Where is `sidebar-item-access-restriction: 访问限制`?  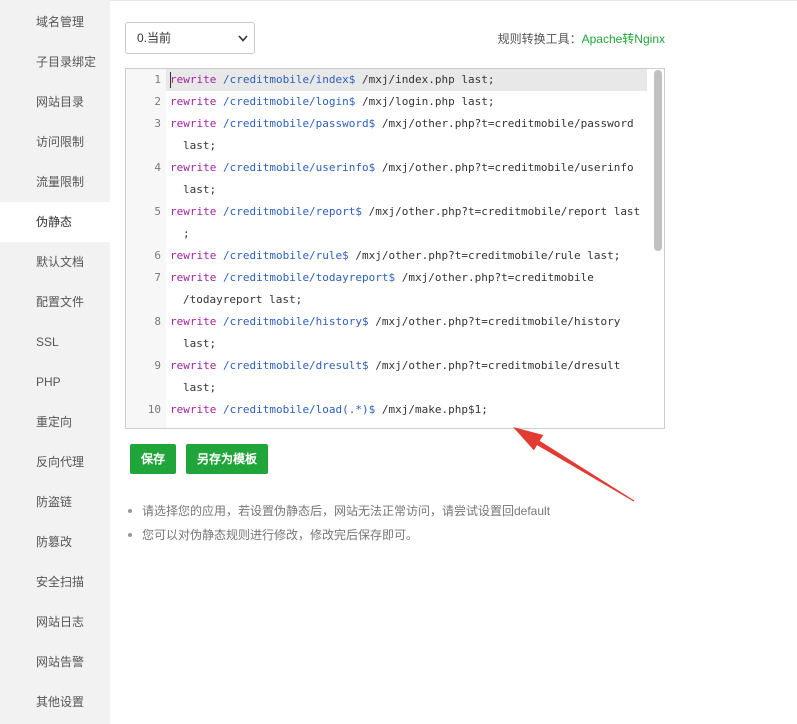 sidebar-item-access-restriction: 访问限制 is located at coordinates (55, 142).